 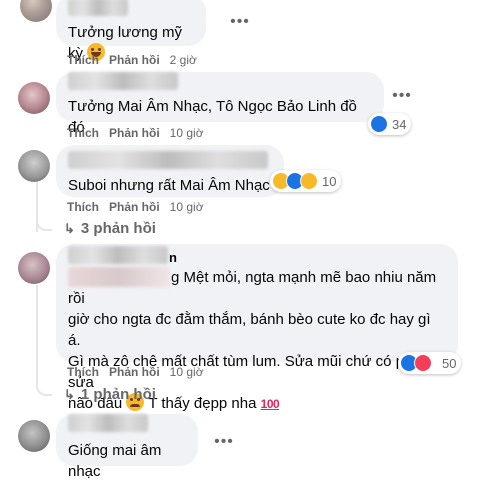 What do you see at coordinates (173, 257) in the screenshot?
I see `commenter-name-suffix: n` at bounding box center [173, 257].